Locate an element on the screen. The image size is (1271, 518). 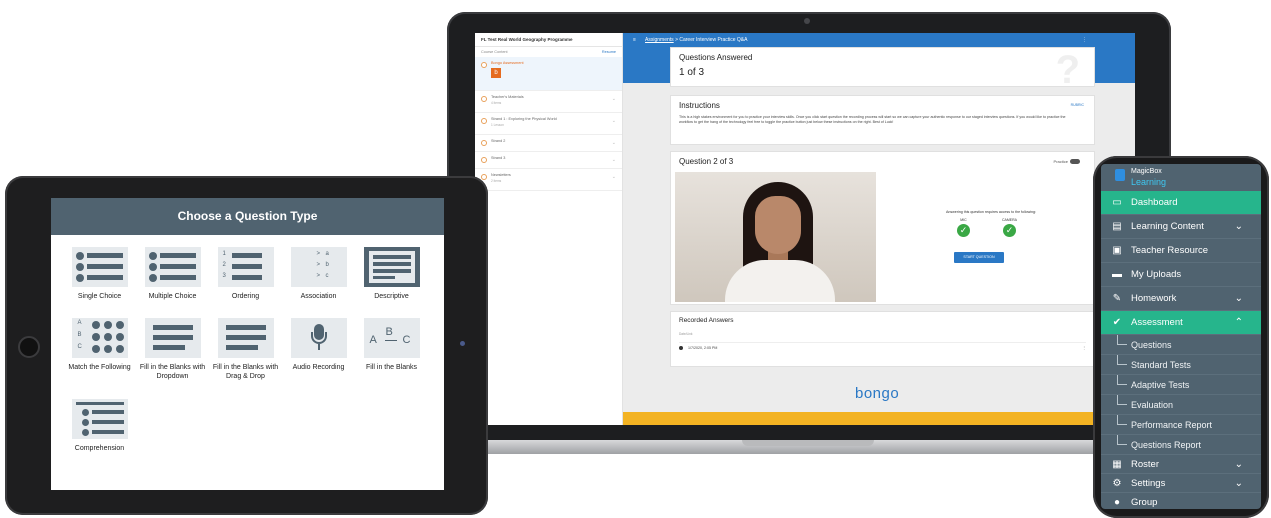
person-shirt is located at coordinates (780, 281).